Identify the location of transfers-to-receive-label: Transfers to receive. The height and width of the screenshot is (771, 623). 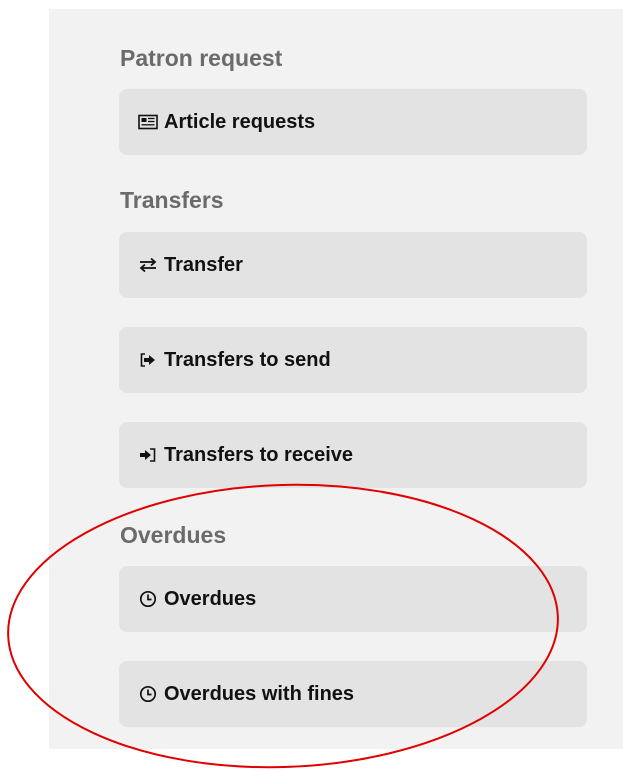
(258, 454).